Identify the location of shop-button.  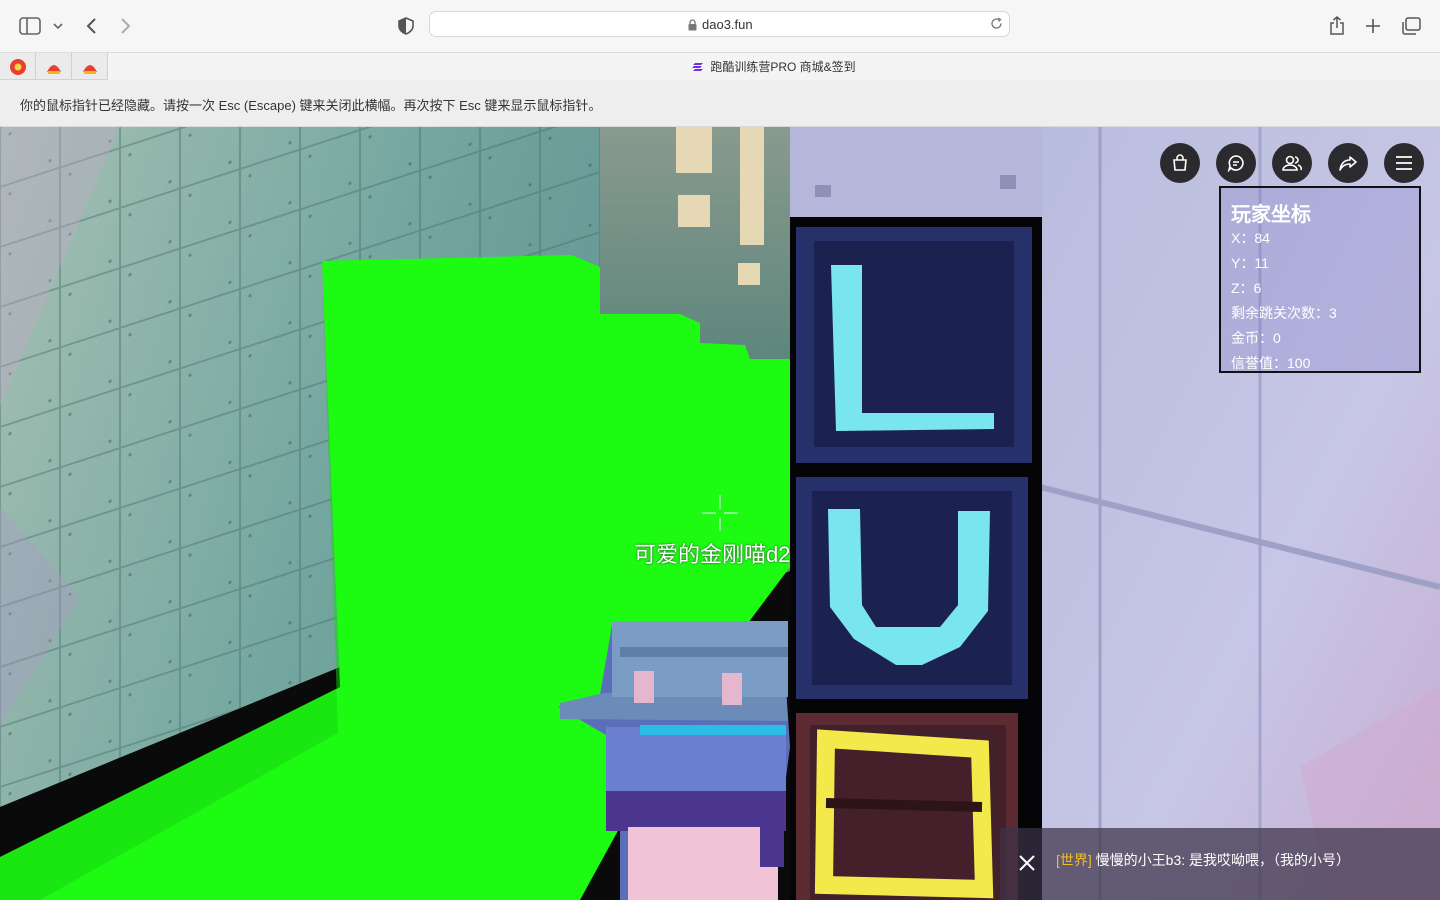
(1180, 163).